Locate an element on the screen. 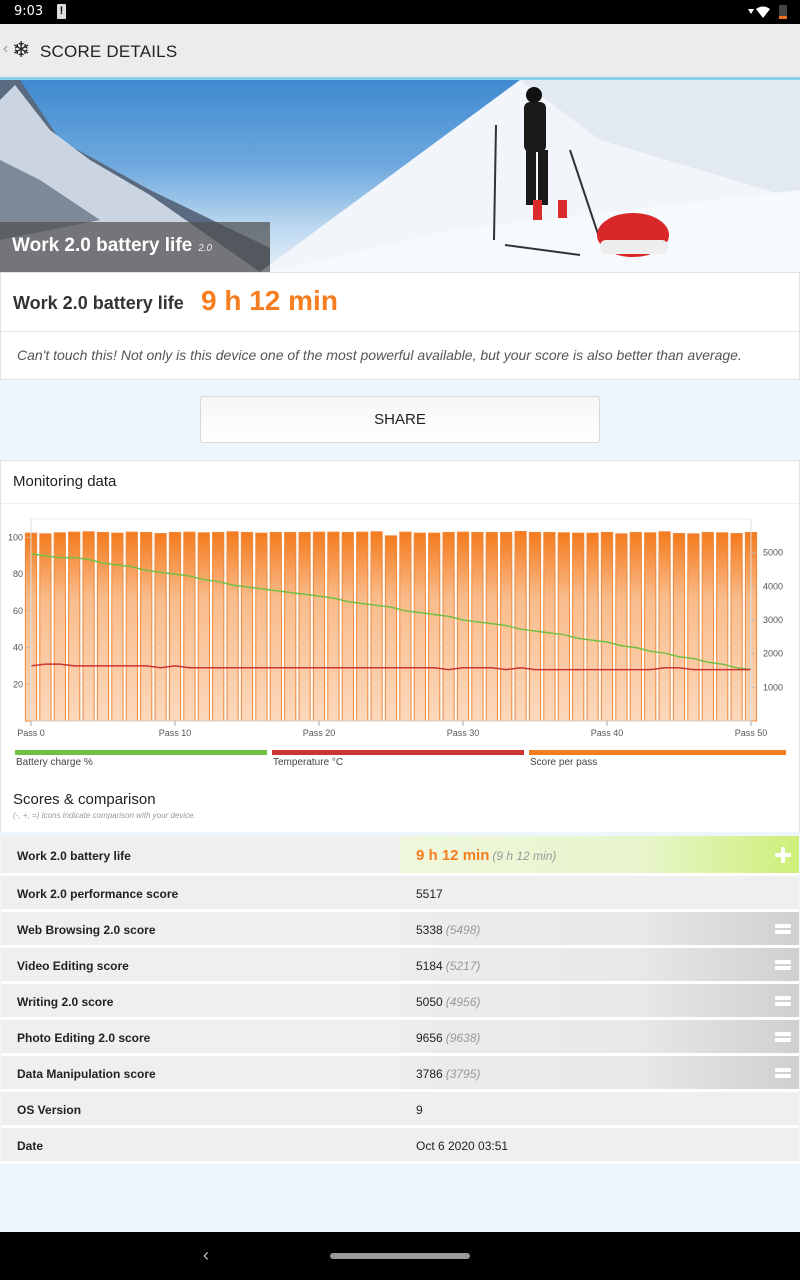 Image resolution: width=800 pixels, height=1280 pixels. table-row: Data Manipulation score 3786 (3795) is located at coordinates (400, 1074).